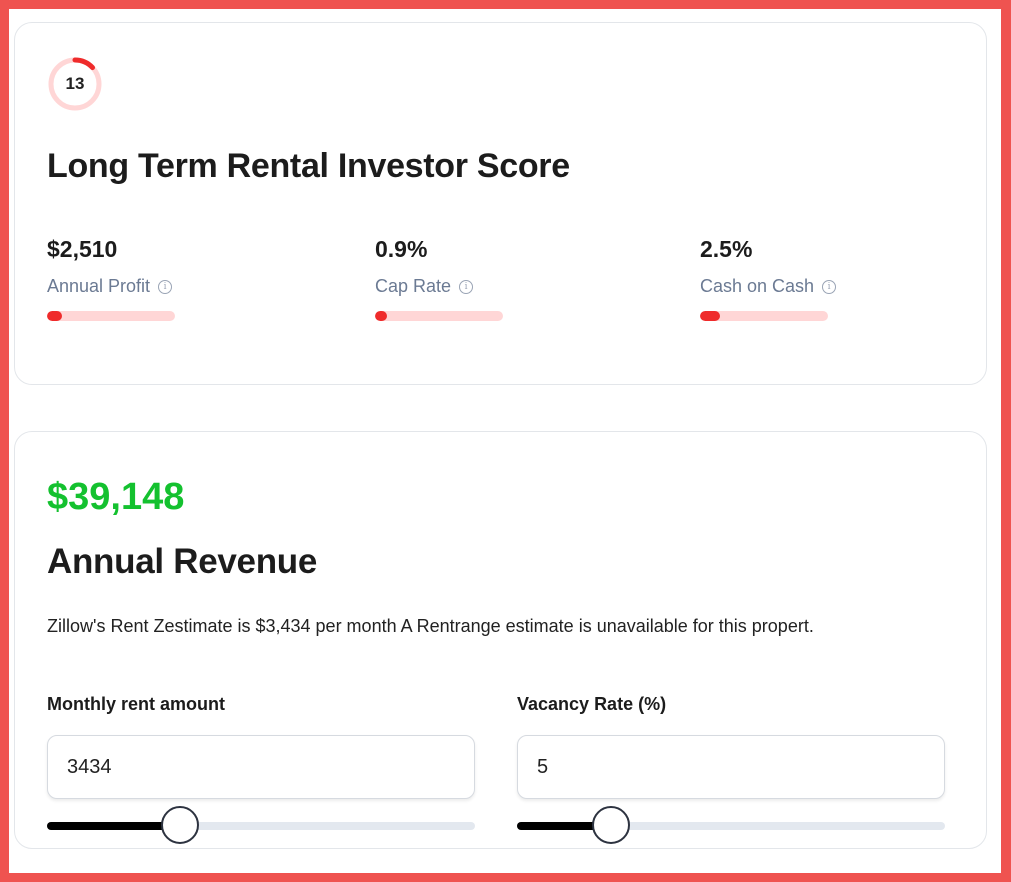  Describe the element at coordinates (136, 704) in the screenshot. I see `monthly-rent-label: Monthly rent amount` at that location.